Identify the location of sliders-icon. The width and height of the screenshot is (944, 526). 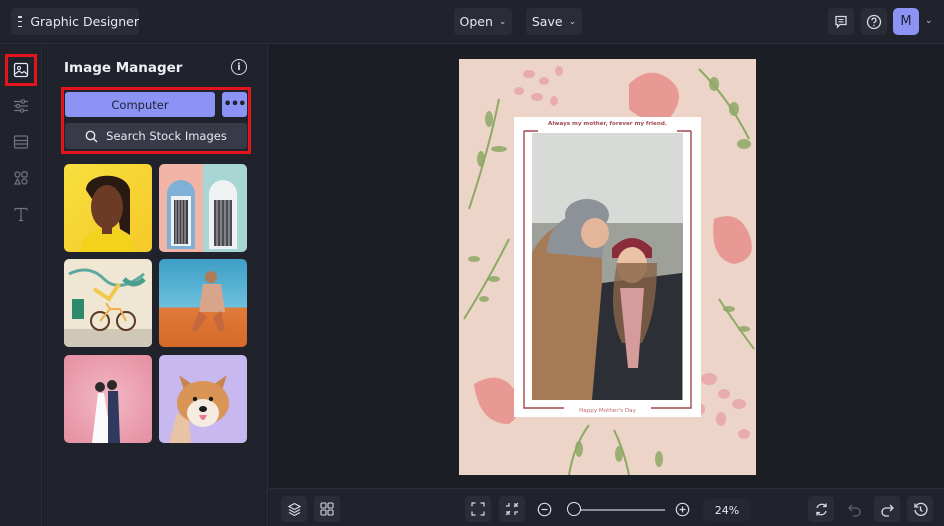
(21, 106).